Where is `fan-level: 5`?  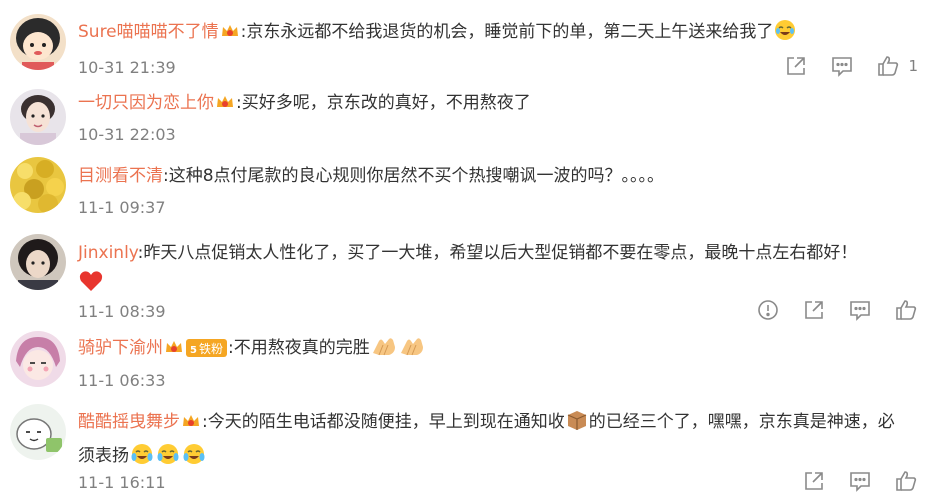 fan-level: 5 is located at coordinates (193, 350).